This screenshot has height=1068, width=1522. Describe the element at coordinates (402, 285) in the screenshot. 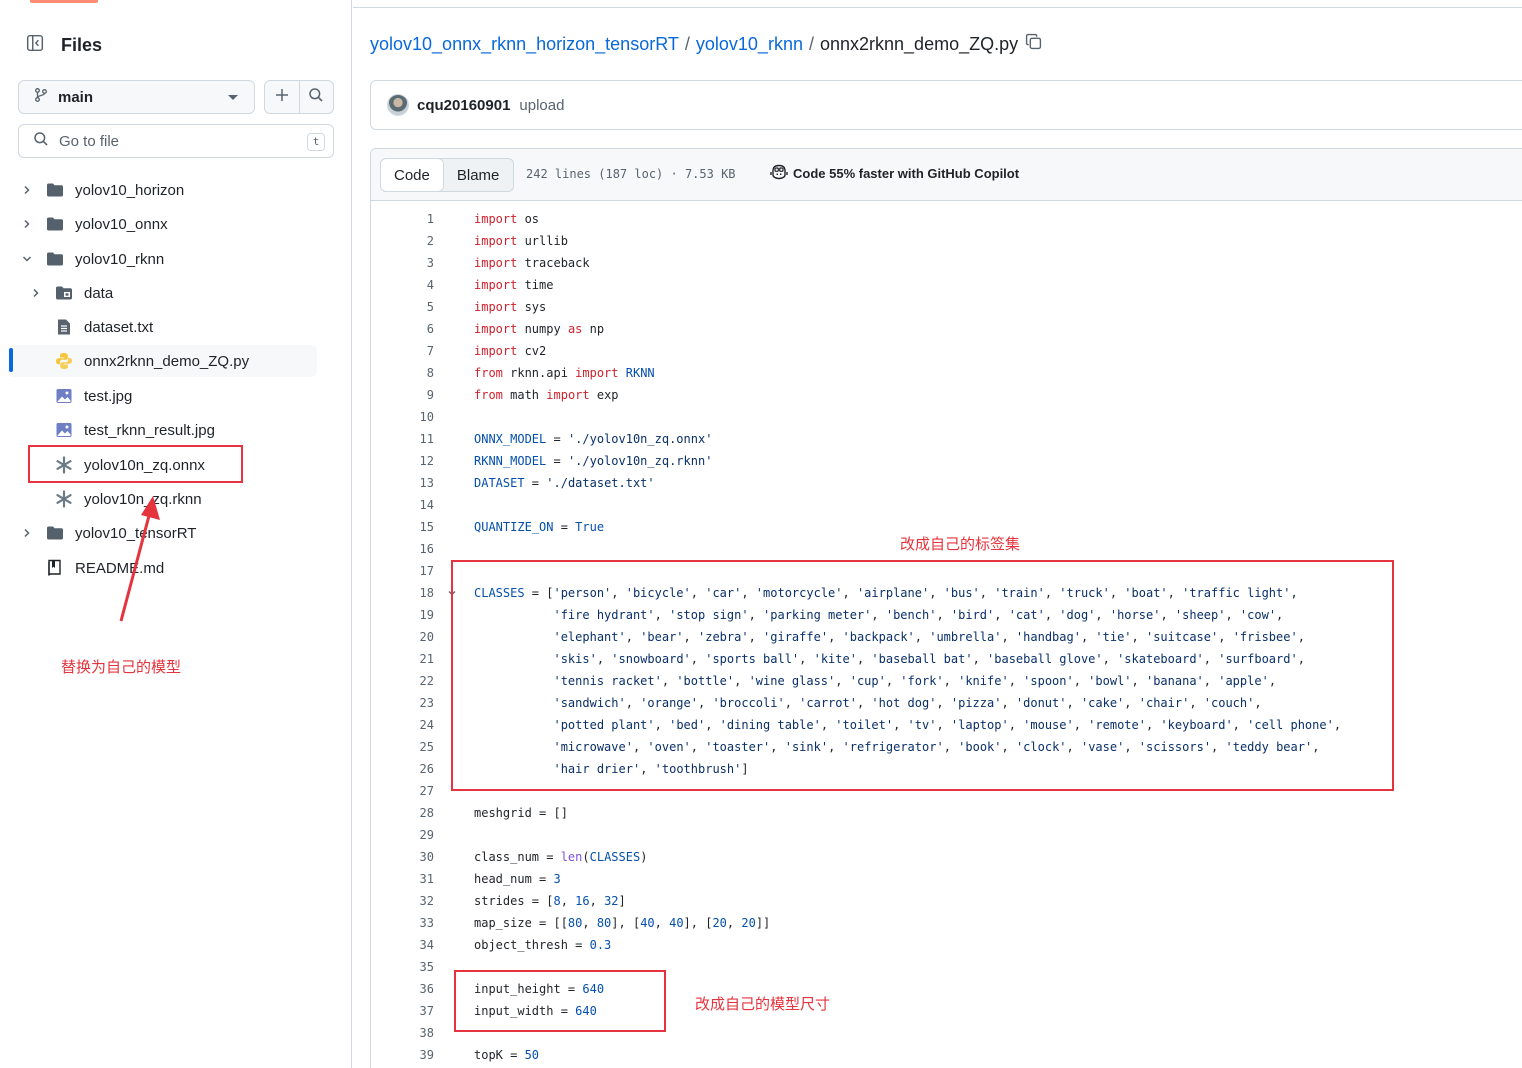

I see `line-number: 4` at that location.